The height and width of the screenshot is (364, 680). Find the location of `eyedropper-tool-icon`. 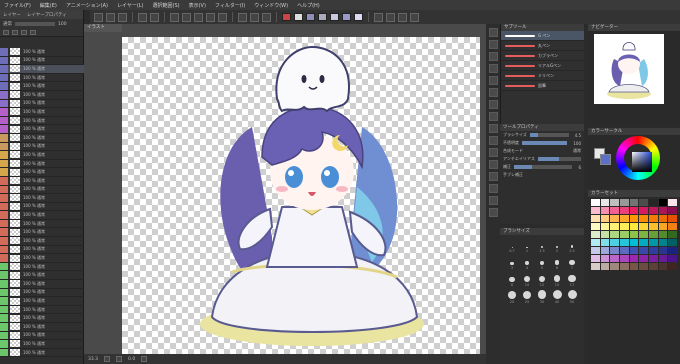

eyedropper-tool-icon is located at coordinates (493, 80).